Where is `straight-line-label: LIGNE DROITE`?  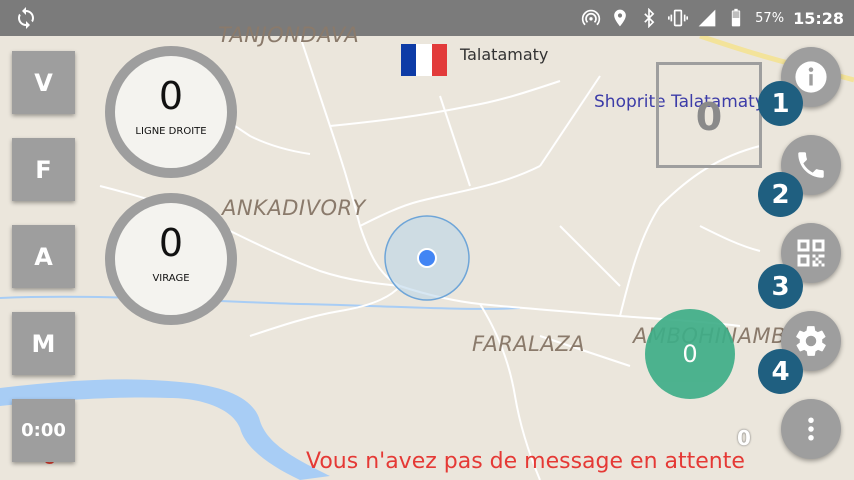
straight-line-label: LIGNE DROITE is located at coordinates (171, 131).